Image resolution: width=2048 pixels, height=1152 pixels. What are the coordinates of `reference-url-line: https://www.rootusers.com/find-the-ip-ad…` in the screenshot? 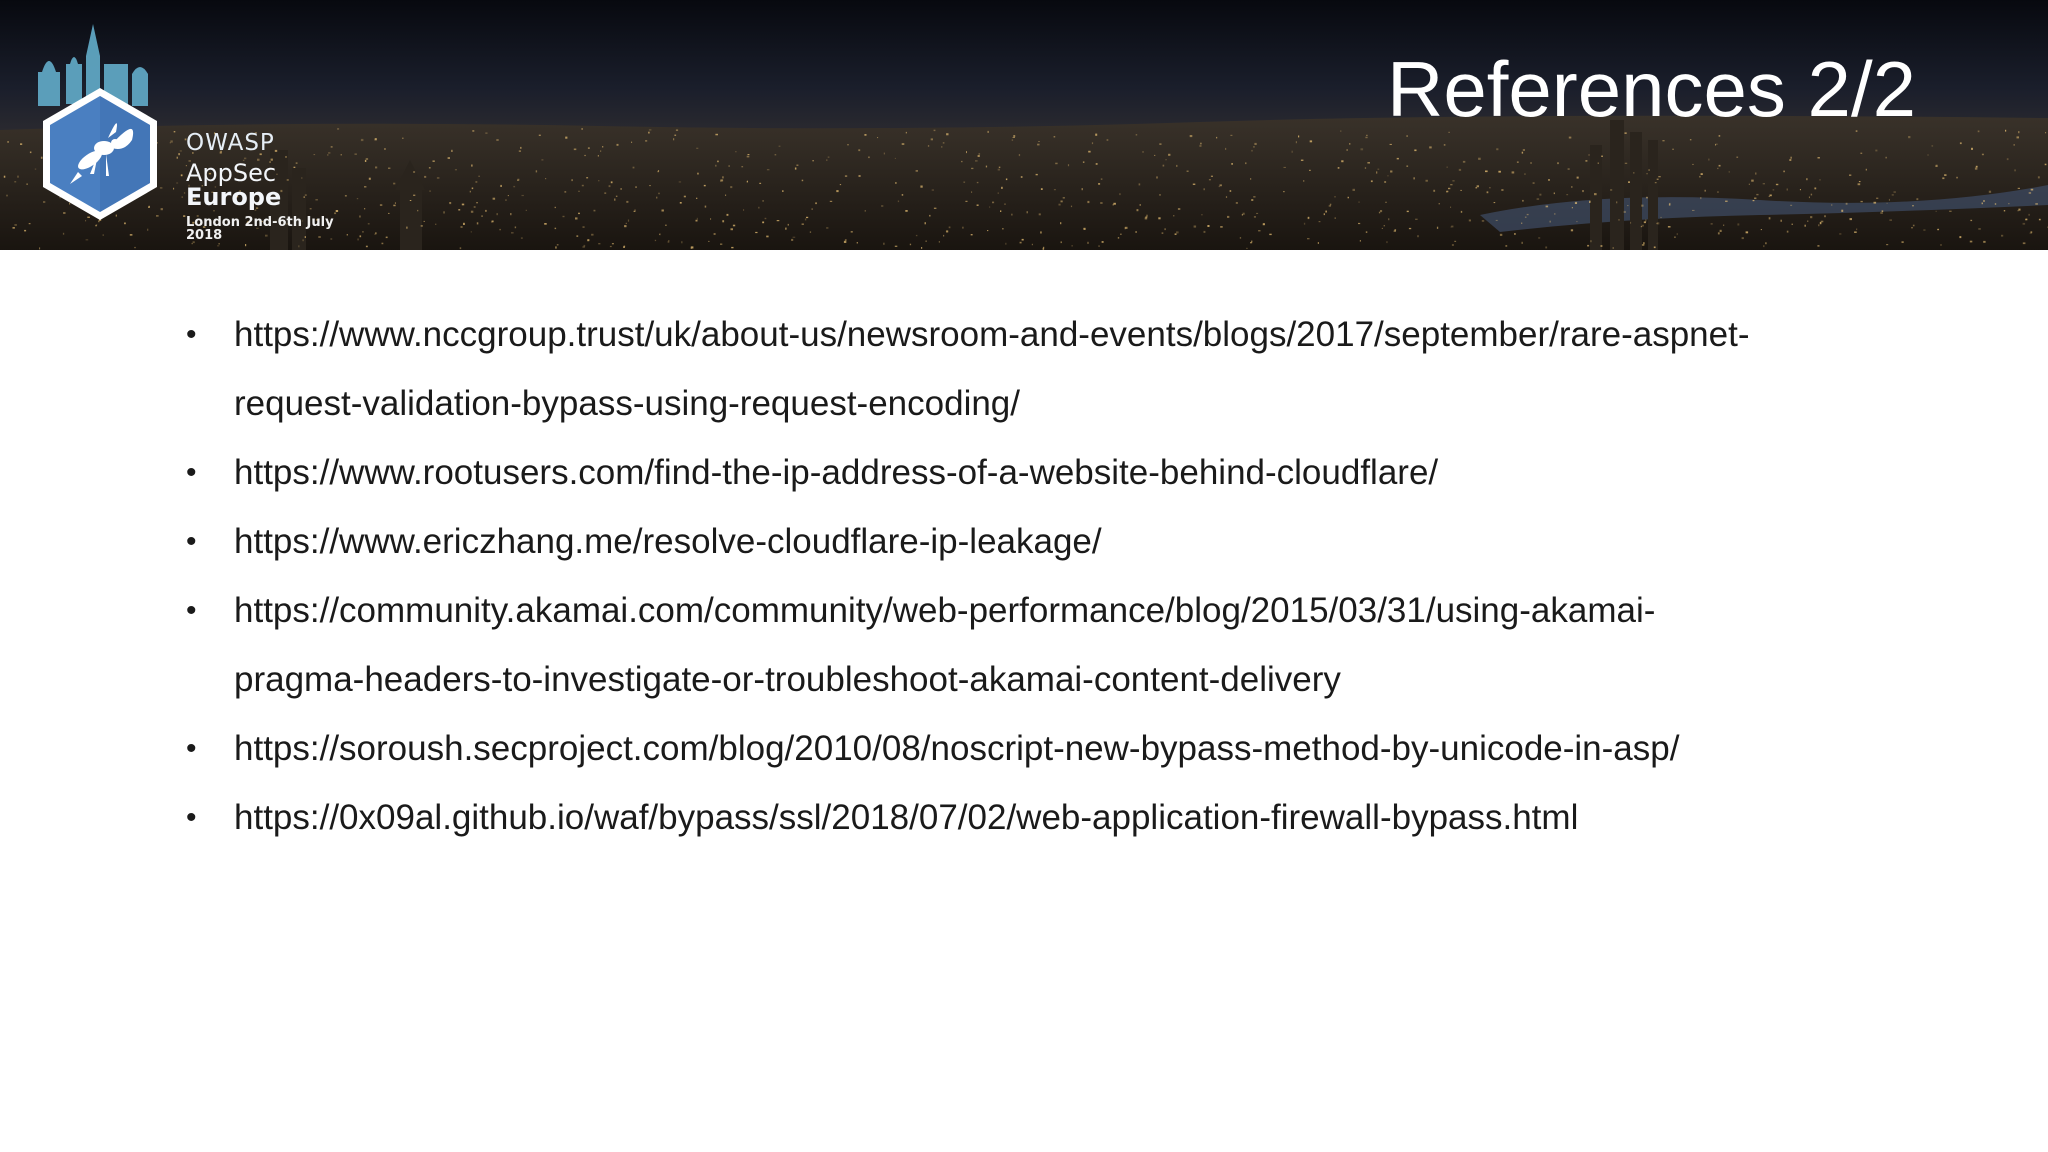 It's located at (1077, 472).